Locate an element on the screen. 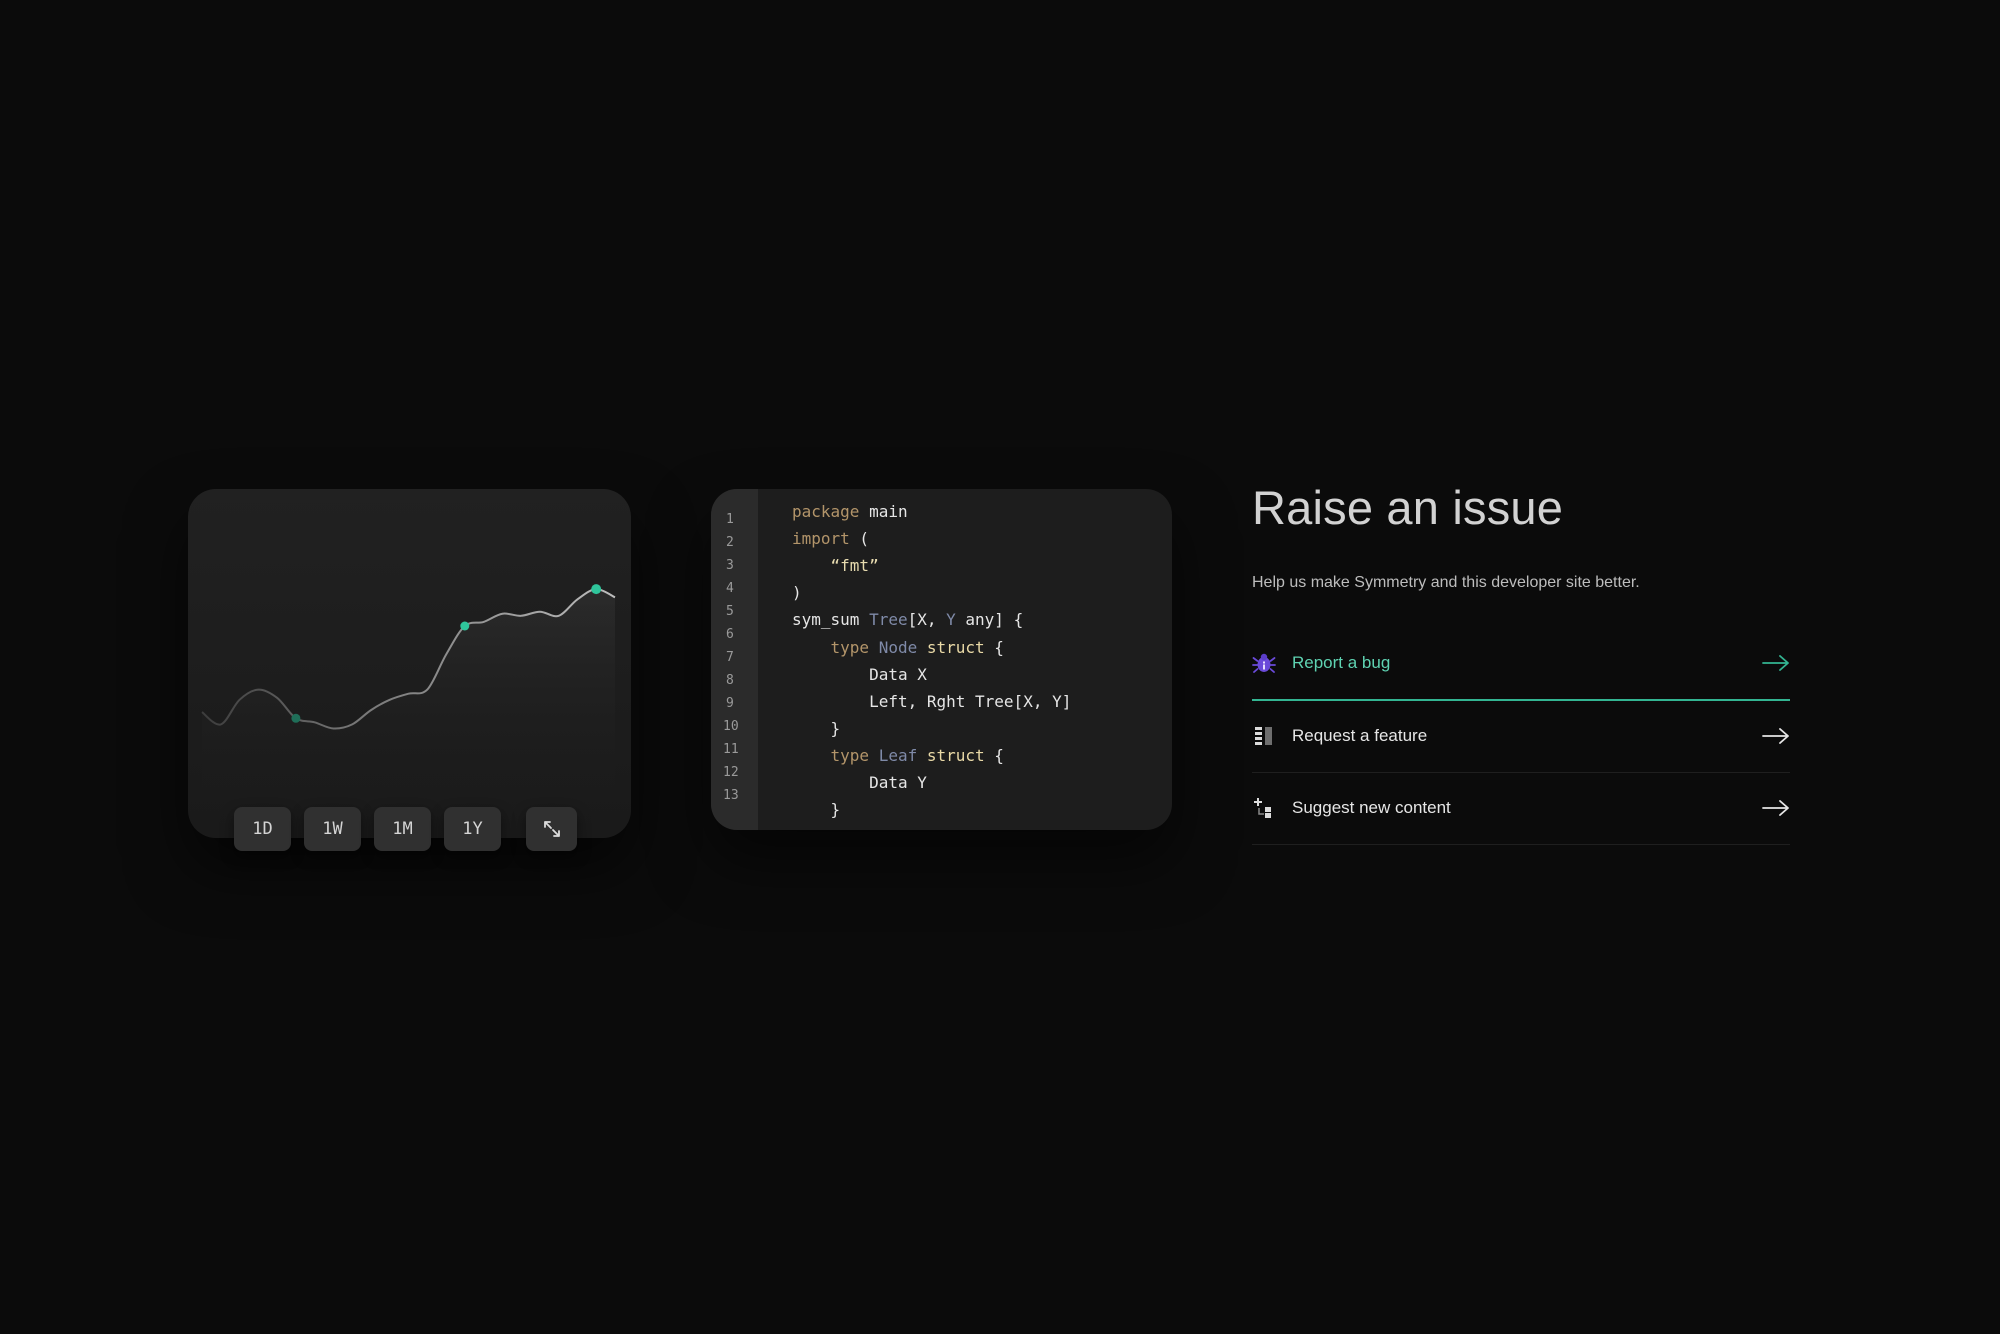 The width and height of the screenshot is (2000, 1334). code-line: import ( is located at coordinates (831, 539).